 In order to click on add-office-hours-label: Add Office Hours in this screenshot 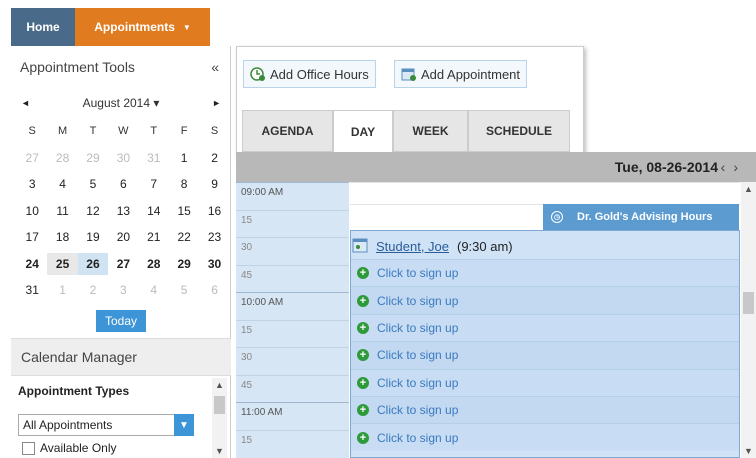, I will do `click(319, 74)`.